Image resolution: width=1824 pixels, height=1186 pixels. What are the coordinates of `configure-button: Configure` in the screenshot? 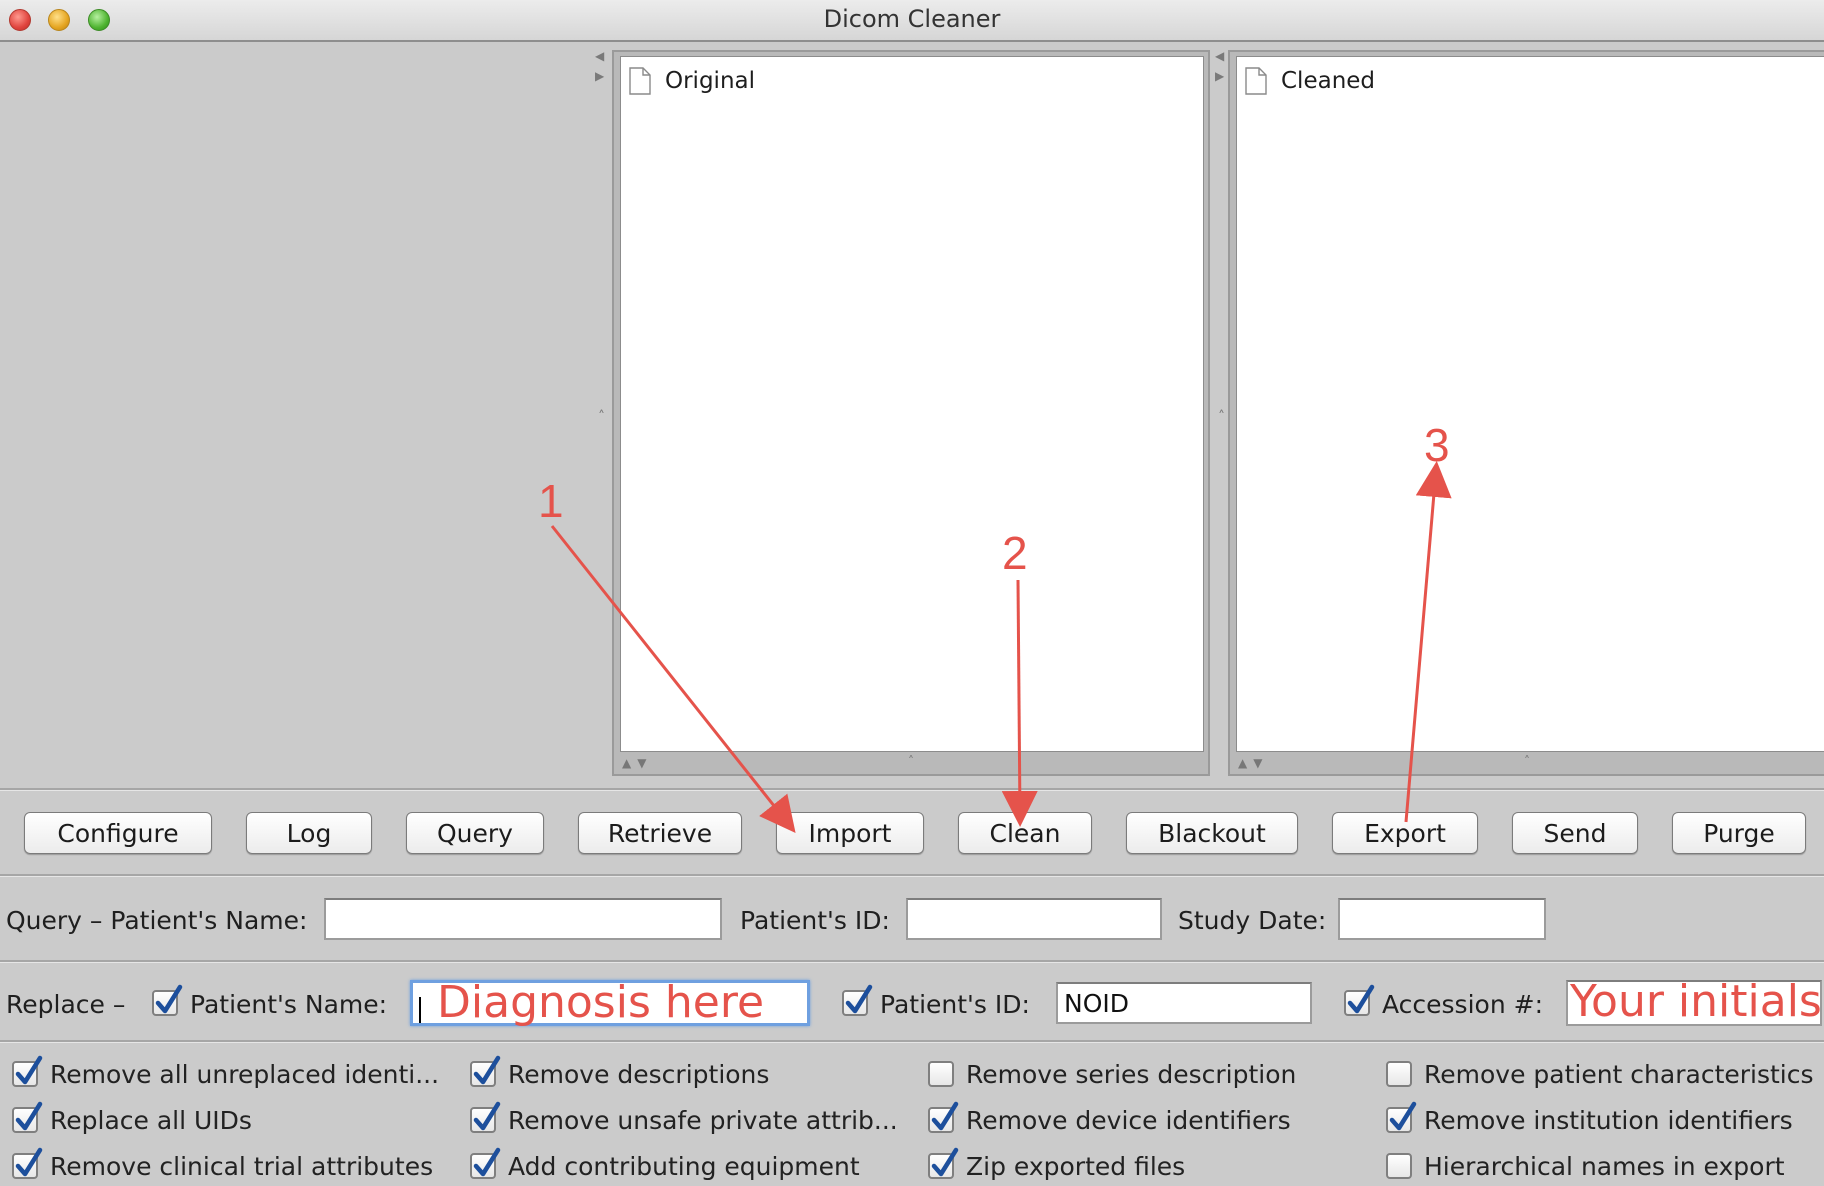 It's located at (118, 833).